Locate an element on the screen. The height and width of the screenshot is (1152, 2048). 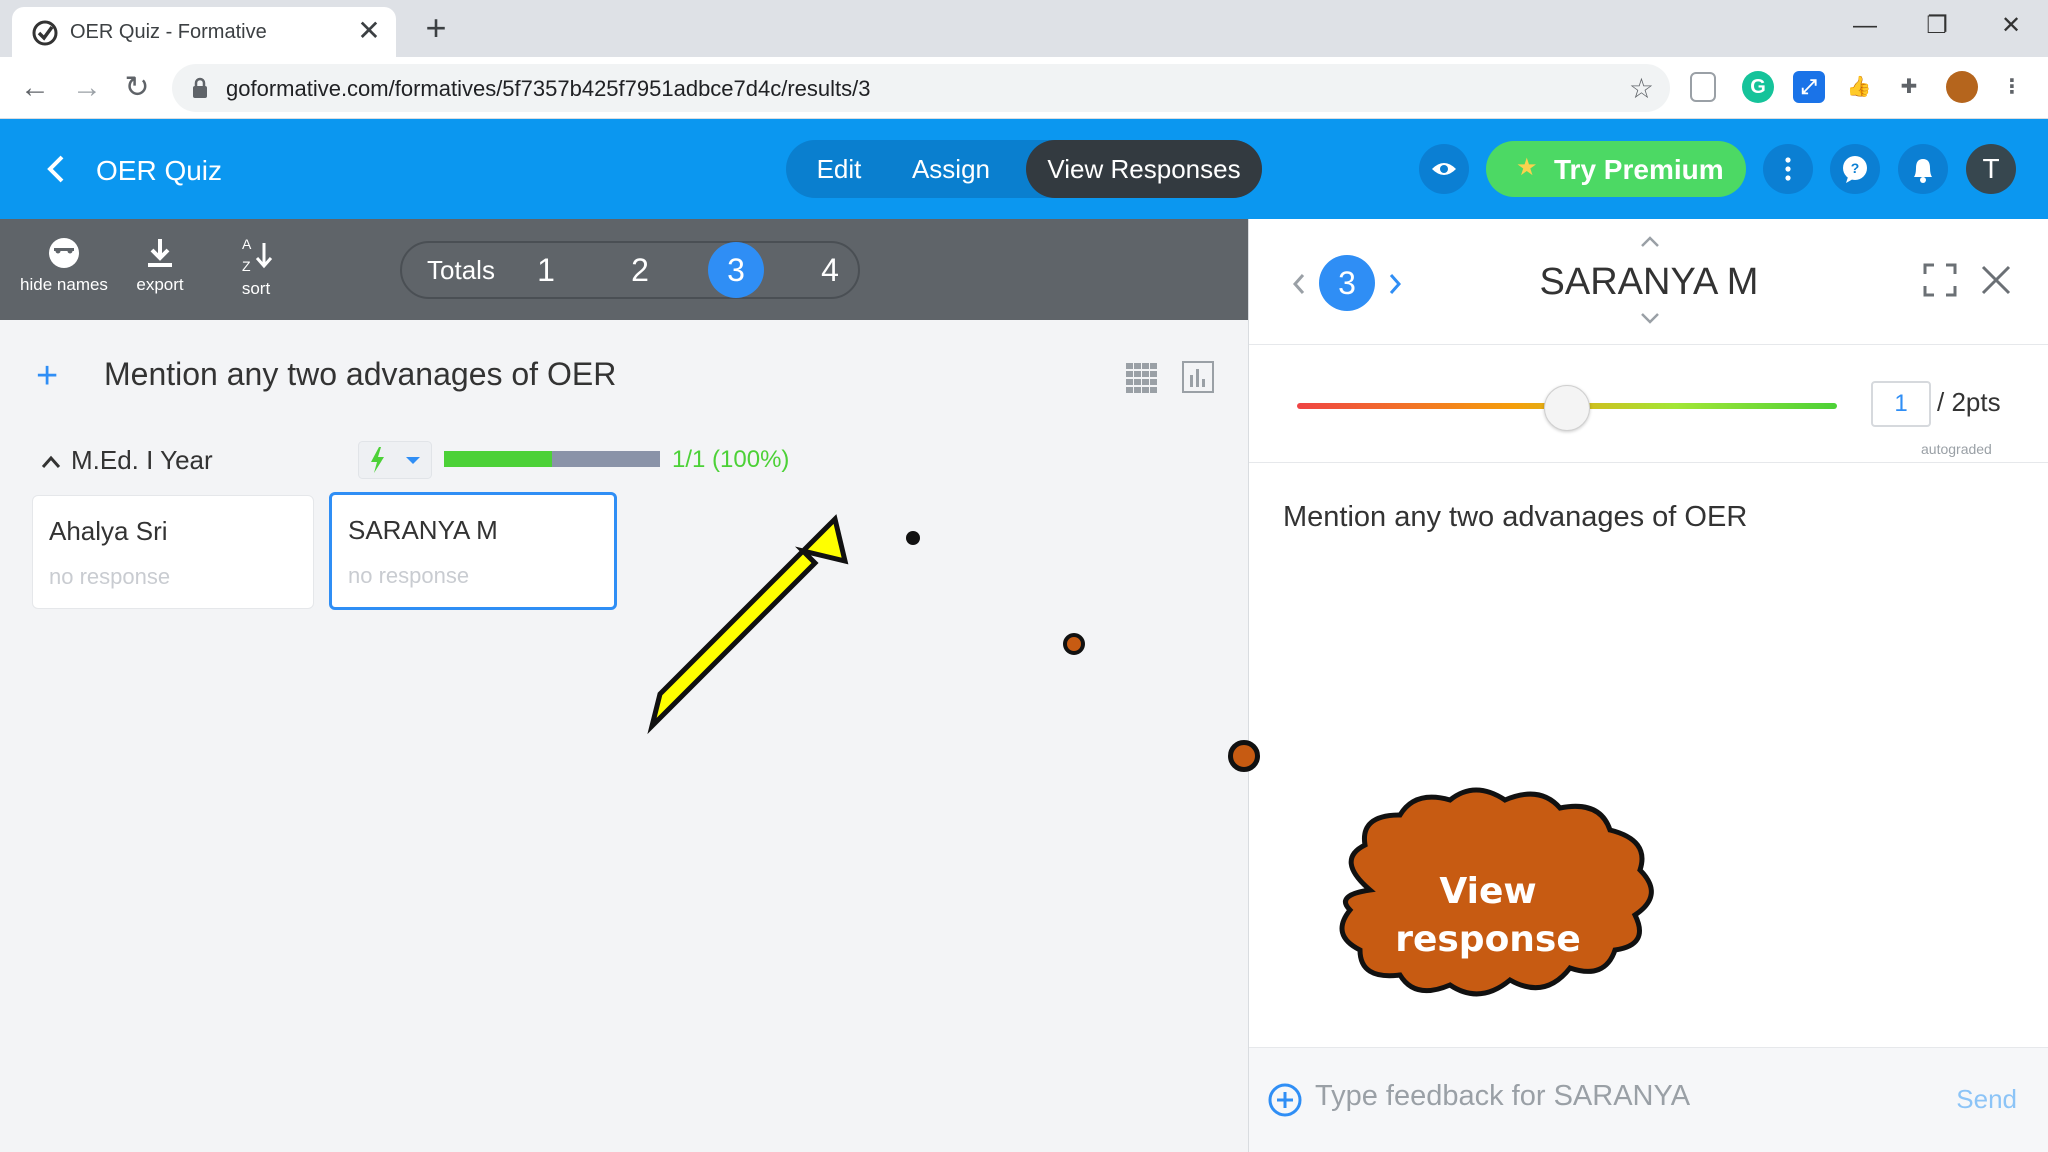
add-attachment-icon is located at coordinates (1285, 1100).